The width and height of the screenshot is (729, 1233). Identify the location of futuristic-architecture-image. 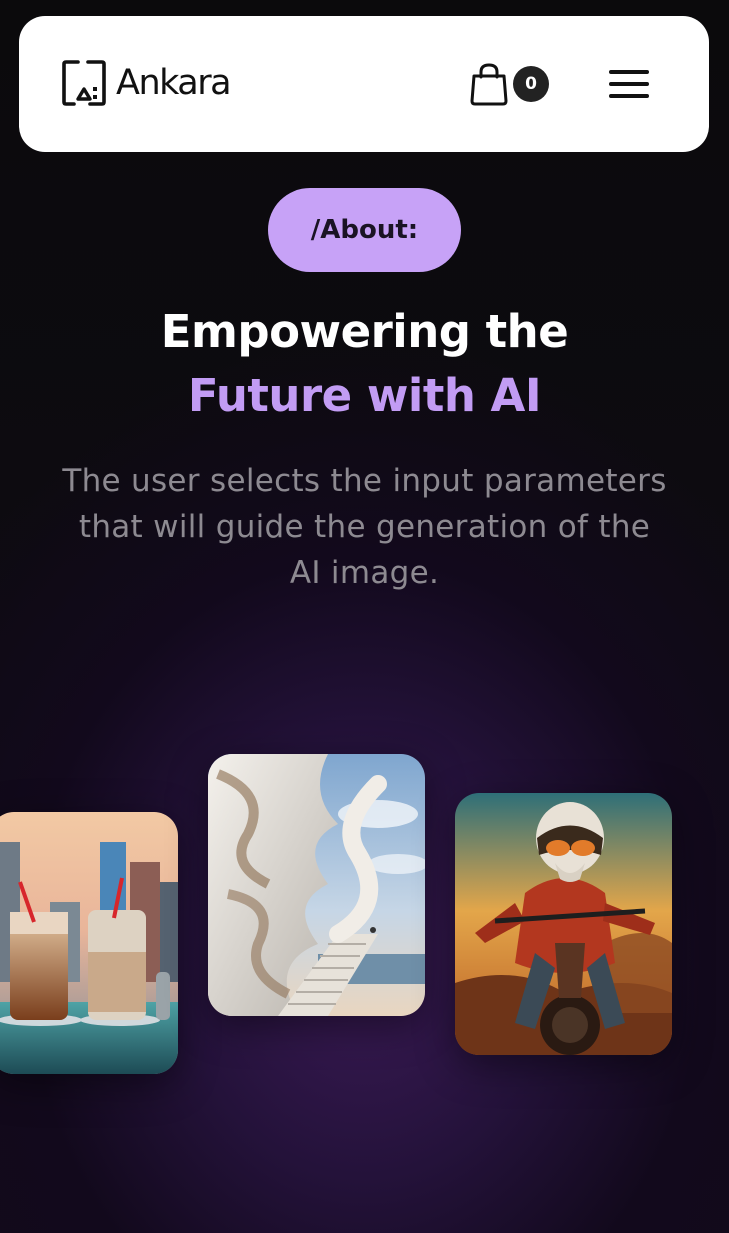
(316, 885).